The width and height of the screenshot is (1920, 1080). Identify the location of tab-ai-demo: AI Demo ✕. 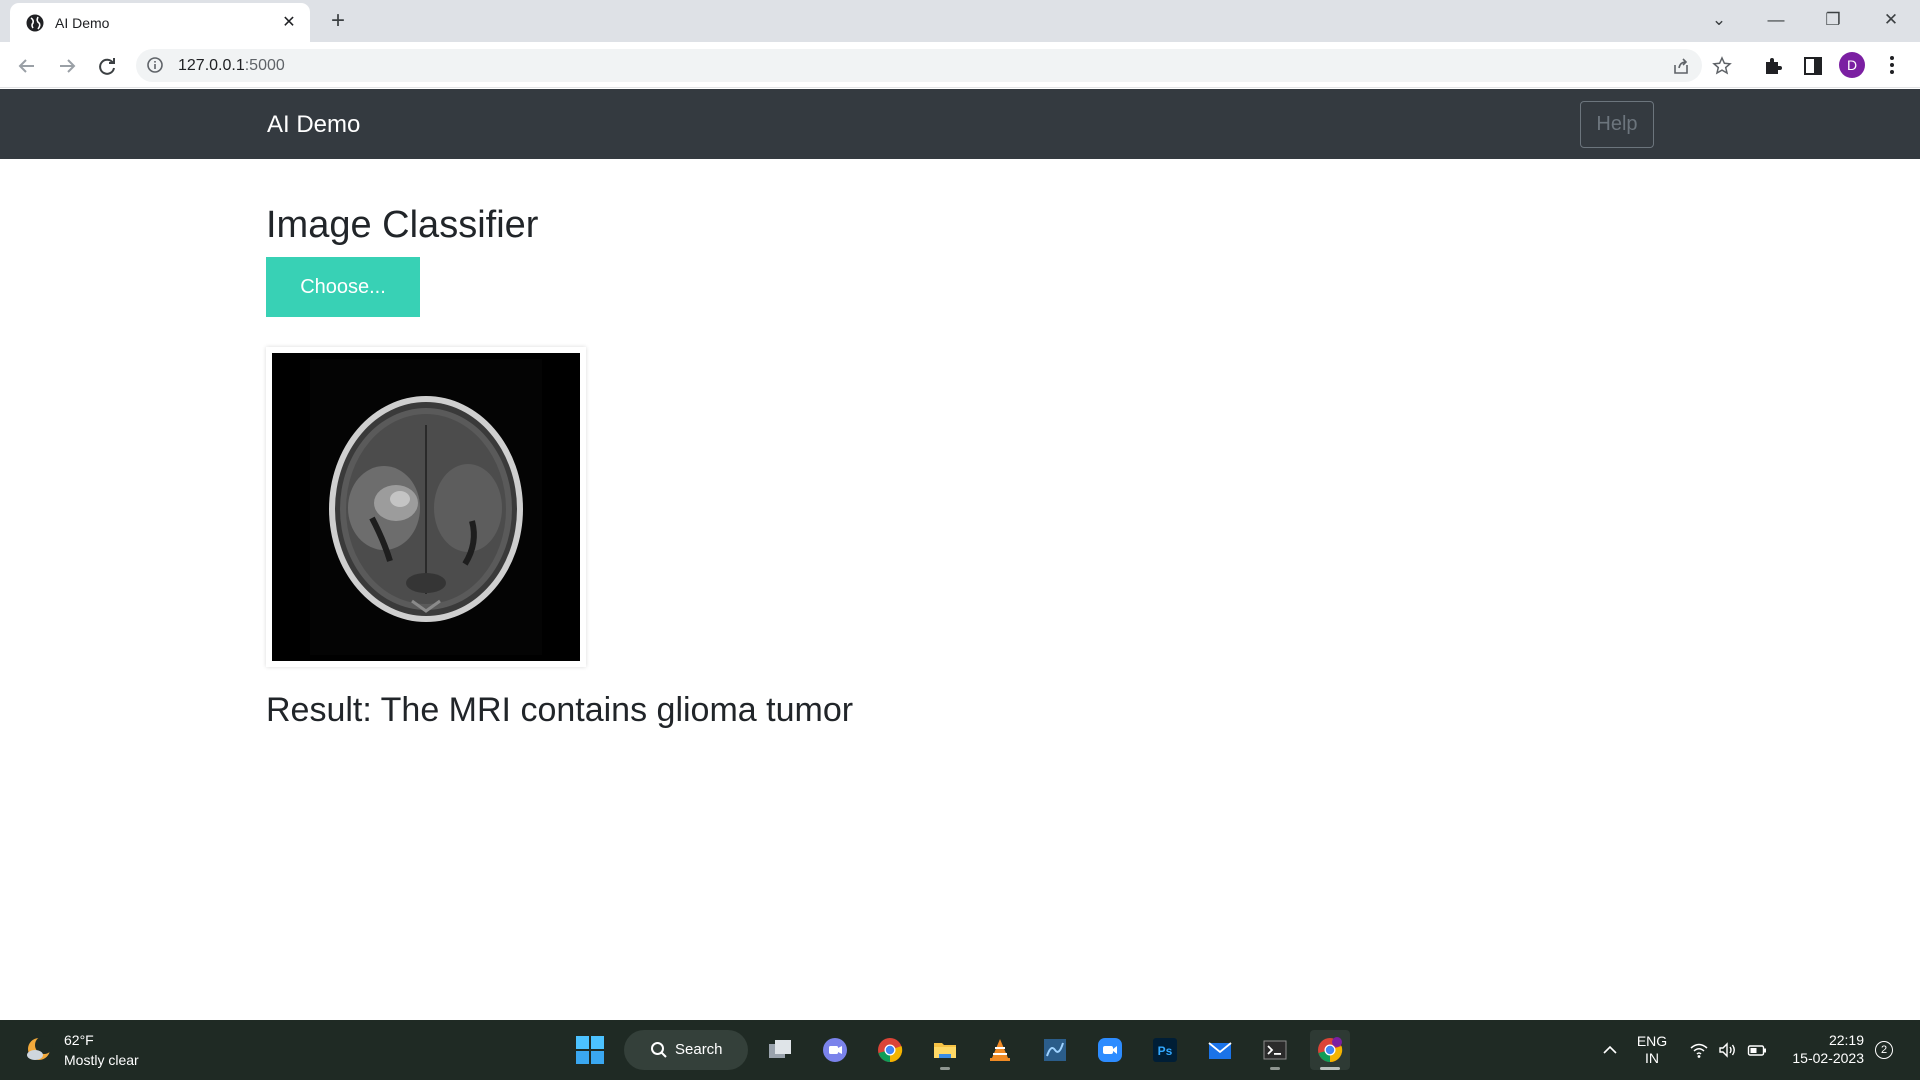
(160, 22).